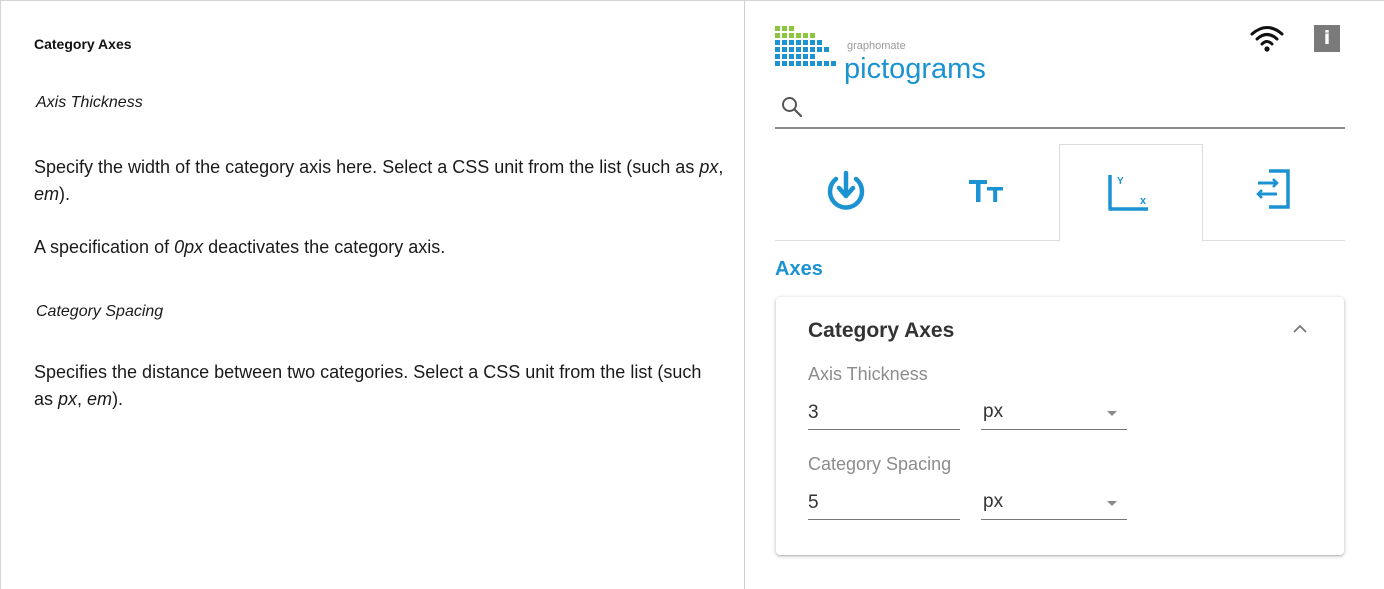 The height and width of the screenshot is (589, 1384). I want to click on axis-thickness-field, so click(884, 413).